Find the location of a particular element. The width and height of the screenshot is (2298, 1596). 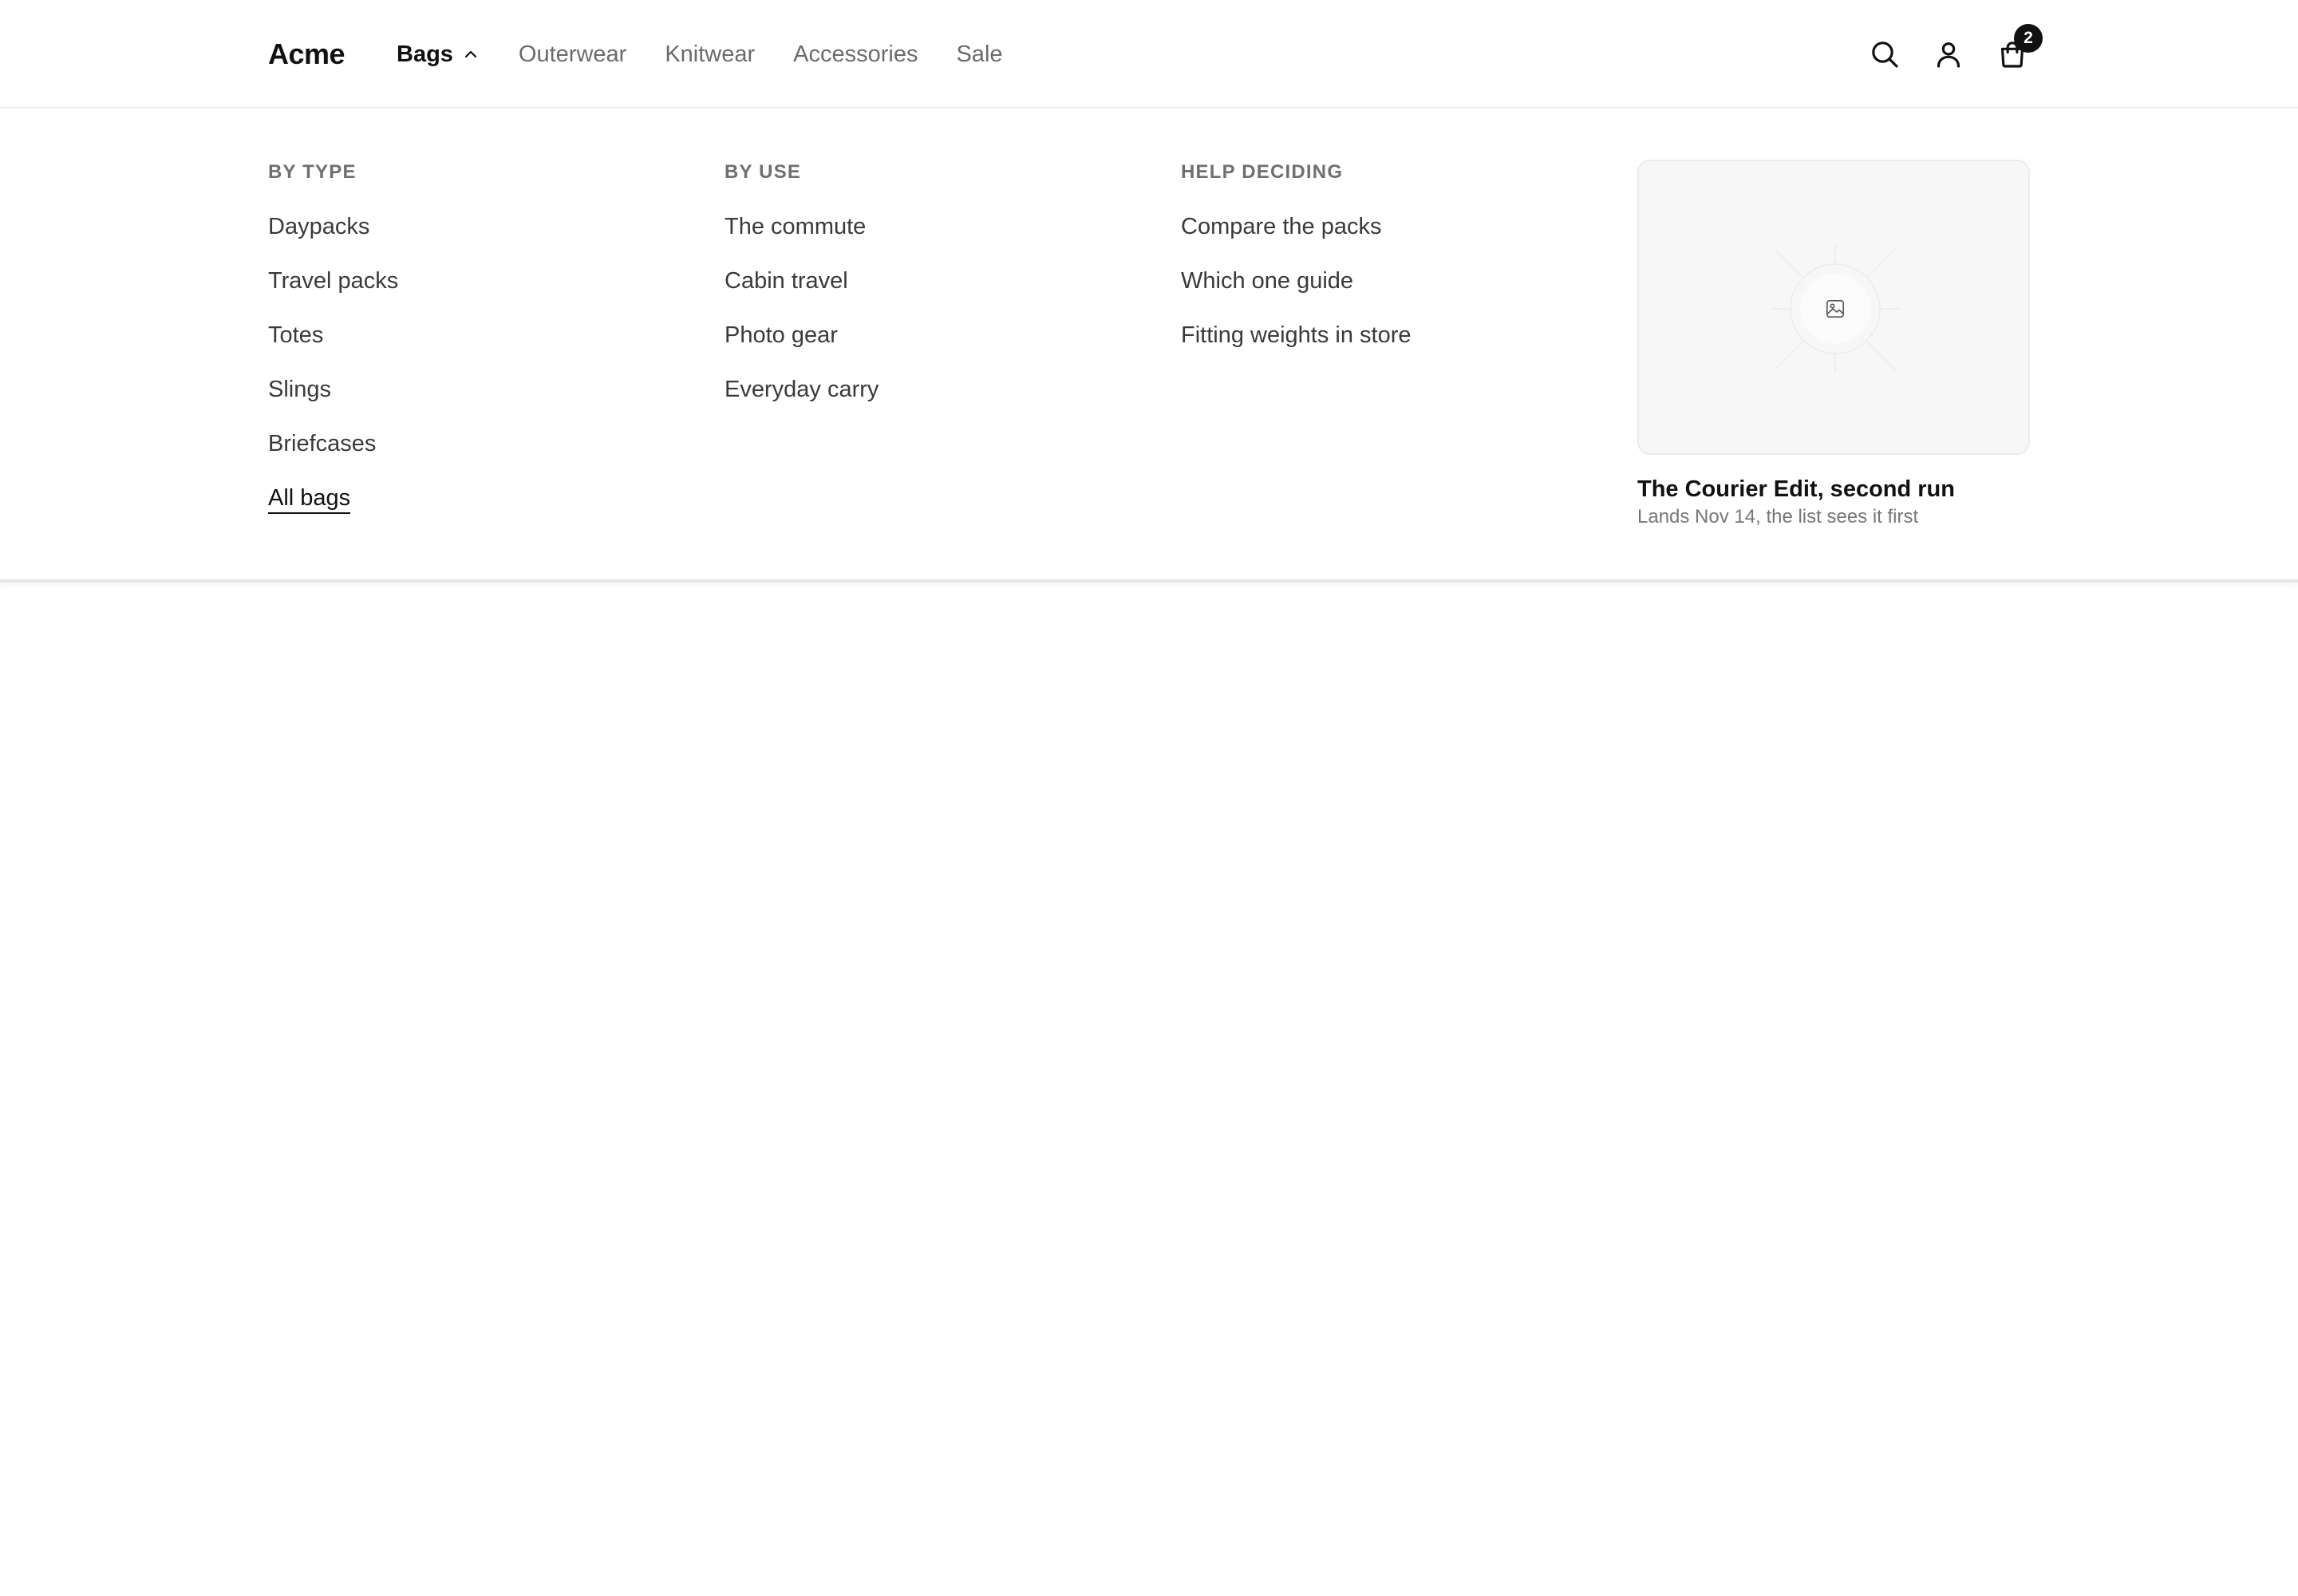

menu-link-daypacks: Daypacks is located at coordinates (333, 227).